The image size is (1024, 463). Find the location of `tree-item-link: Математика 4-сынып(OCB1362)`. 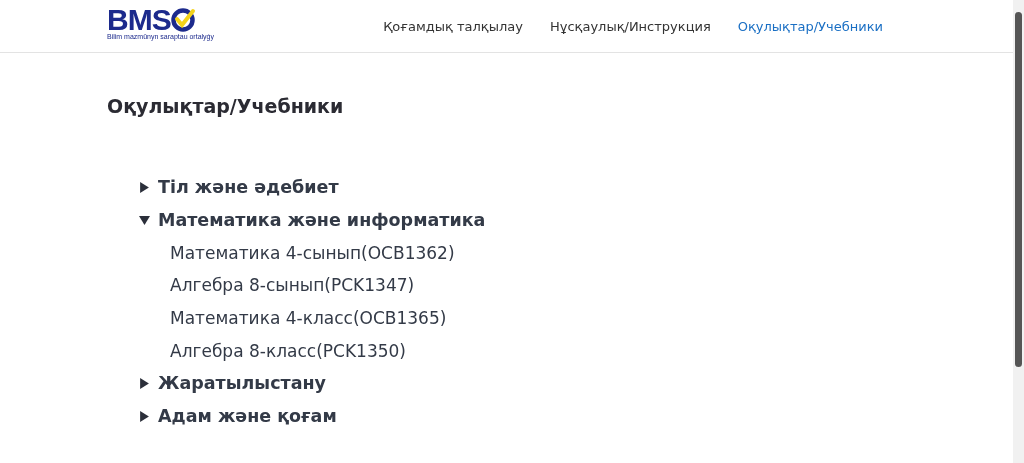

tree-item-link: Математика 4-сынып(OCB1362) is located at coordinates (576, 253).